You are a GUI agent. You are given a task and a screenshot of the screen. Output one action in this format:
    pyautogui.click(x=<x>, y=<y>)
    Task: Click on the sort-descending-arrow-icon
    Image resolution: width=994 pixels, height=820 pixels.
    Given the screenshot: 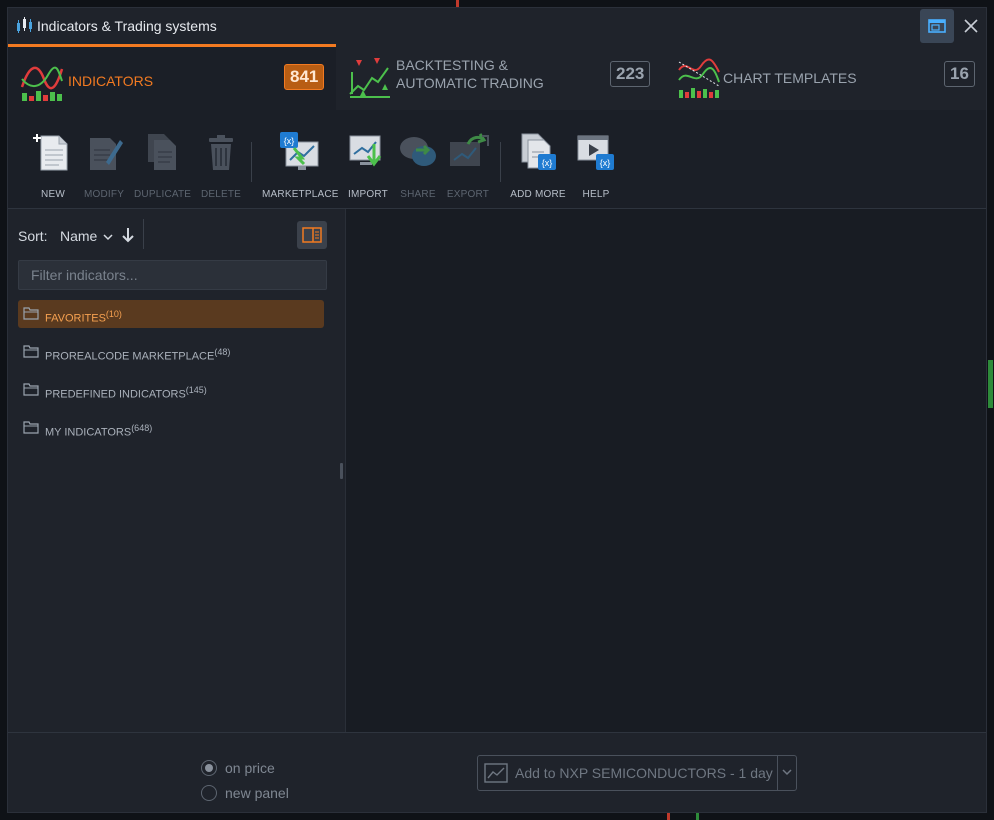 What is the action you would take?
    pyautogui.click(x=128, y=235)
    